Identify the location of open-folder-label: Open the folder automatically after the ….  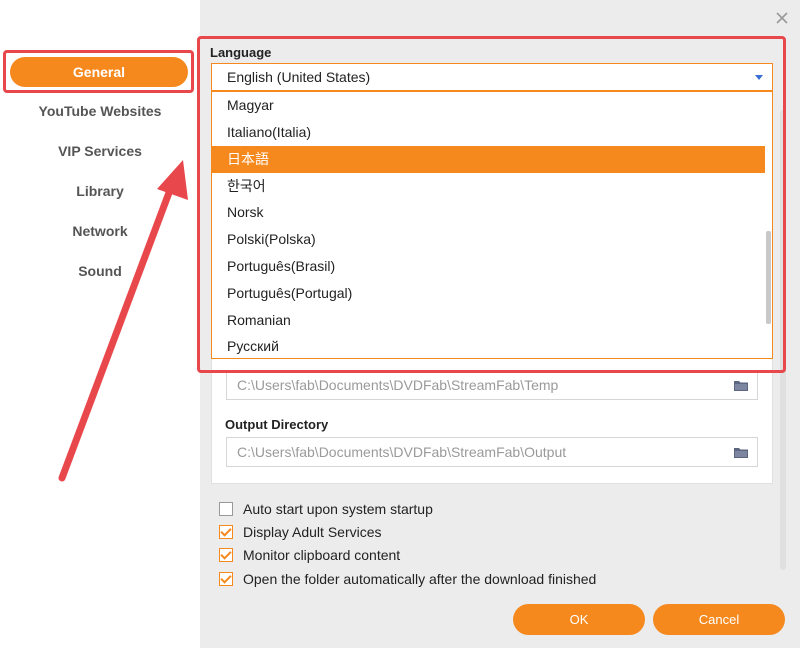
(420, 579).